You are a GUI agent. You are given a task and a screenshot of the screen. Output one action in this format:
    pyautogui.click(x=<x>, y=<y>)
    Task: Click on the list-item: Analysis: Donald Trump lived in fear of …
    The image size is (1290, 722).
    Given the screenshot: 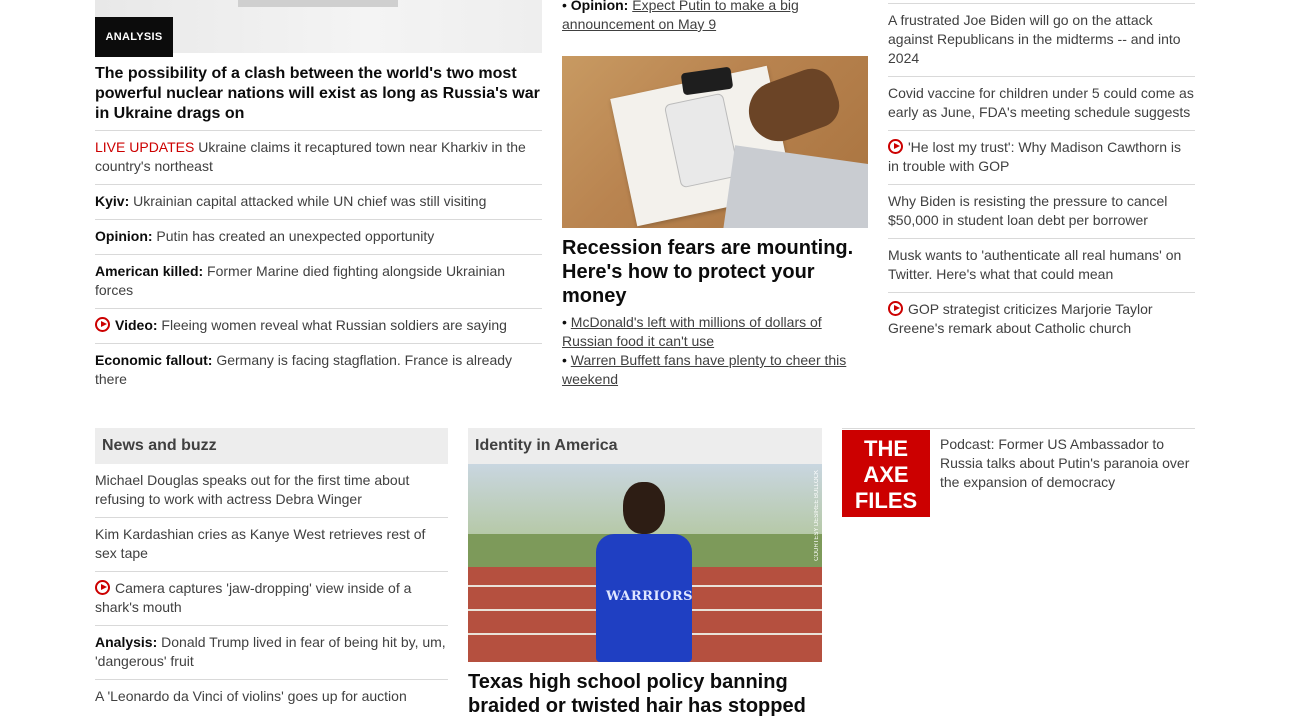 What is the action you would take?
    pyautogui.click(x=271, y=652)
    